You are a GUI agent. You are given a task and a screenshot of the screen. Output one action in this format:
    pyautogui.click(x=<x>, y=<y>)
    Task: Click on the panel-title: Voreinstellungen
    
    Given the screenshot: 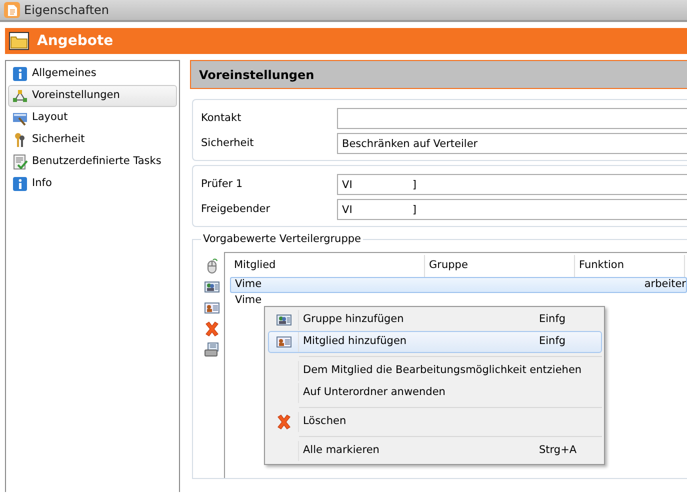 What is the action you would take?
    pyautogui.click(x=438, y=74)
    